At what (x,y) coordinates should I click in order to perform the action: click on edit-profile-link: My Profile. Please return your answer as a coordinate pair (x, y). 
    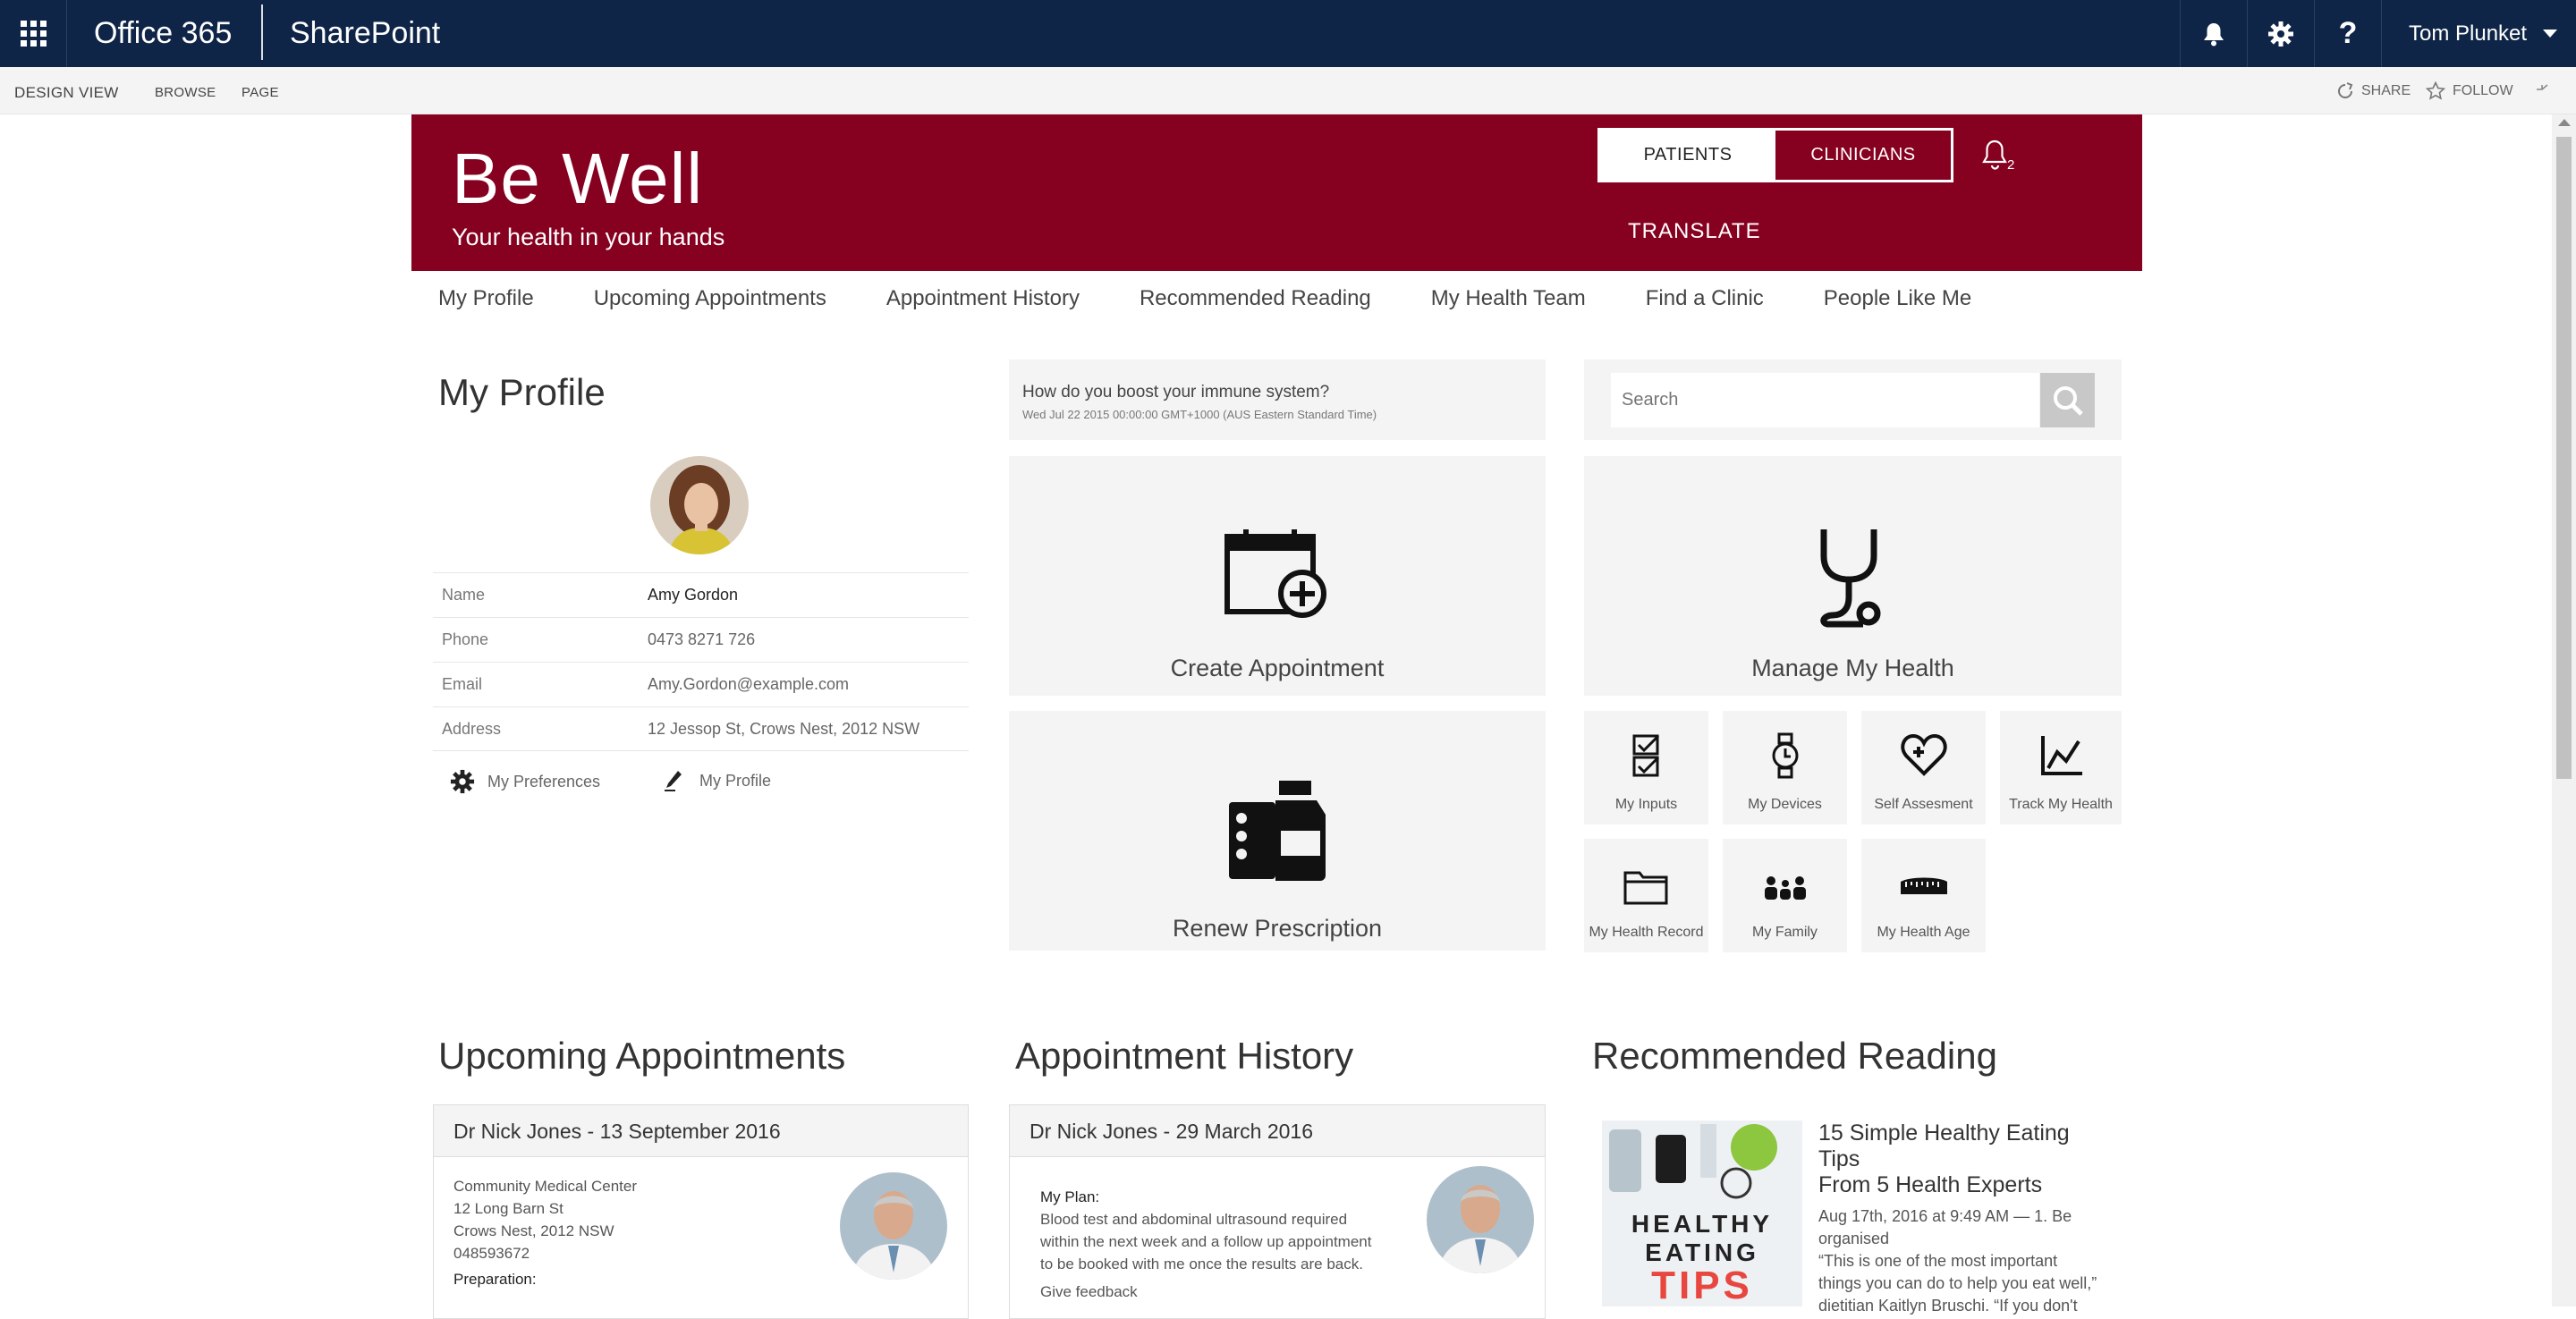
    Looking at the image, I should click on (717, 781).